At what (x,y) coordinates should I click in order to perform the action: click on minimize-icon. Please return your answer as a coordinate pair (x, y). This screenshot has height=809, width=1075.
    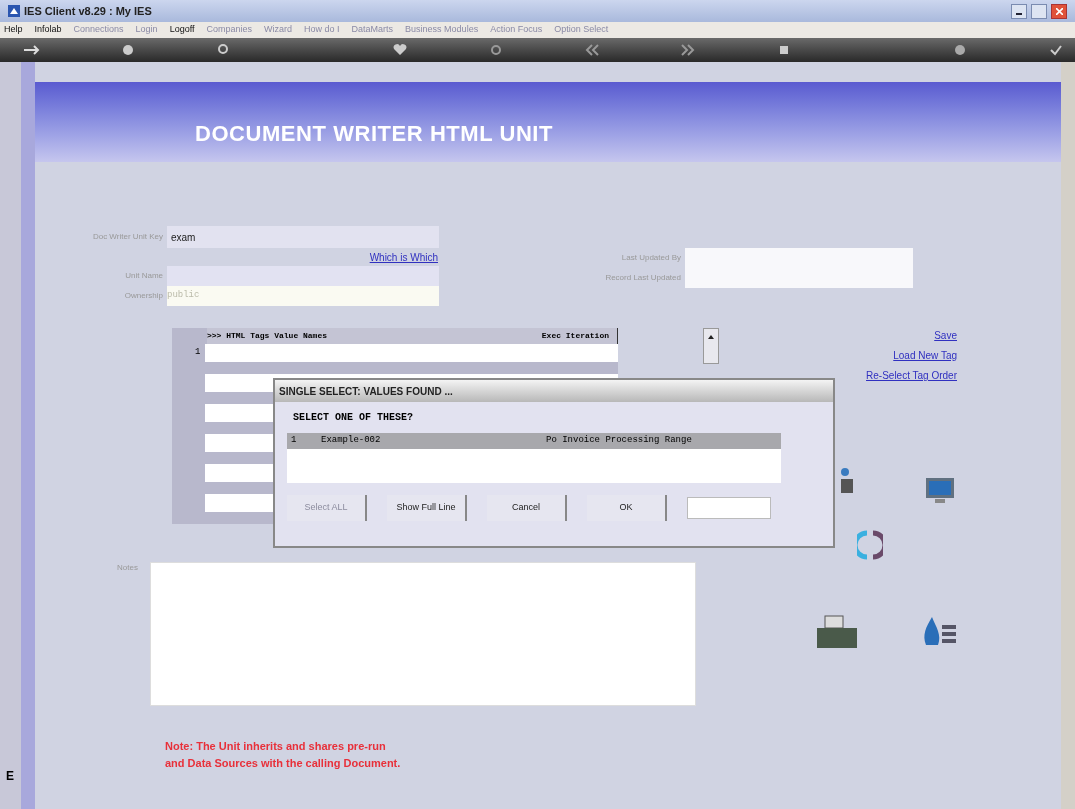
    Looking at the image, I should click on (1019, 13).